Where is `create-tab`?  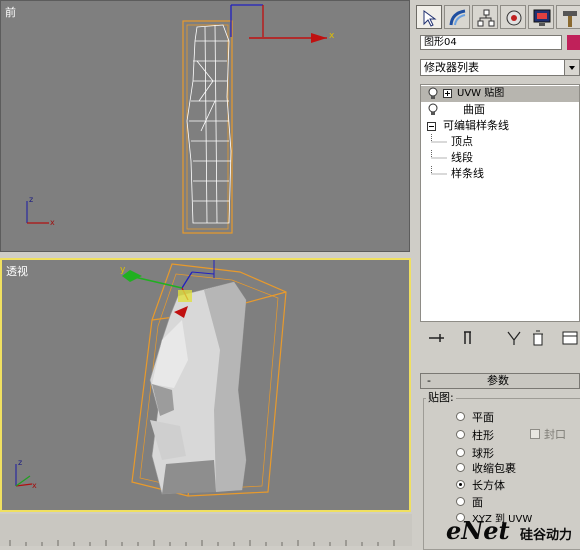
create-tab is located at coordinates (429, 17).